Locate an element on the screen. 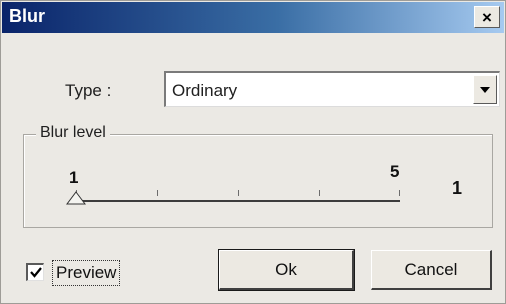 This screenshot has width=506, height=304. type-dropdown-button is located at coordinates (485, 89).